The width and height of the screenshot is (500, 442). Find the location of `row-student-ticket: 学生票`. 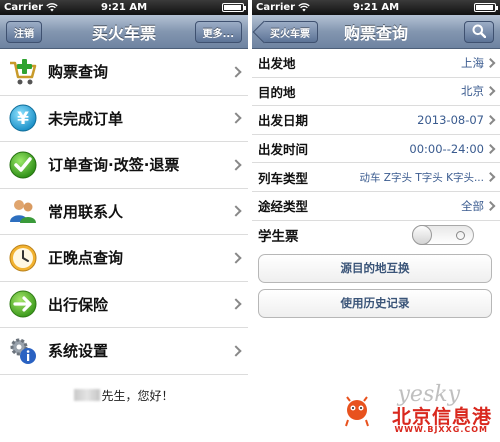

row-student-ticket: 学生票 is located at coordinates (376, 235).